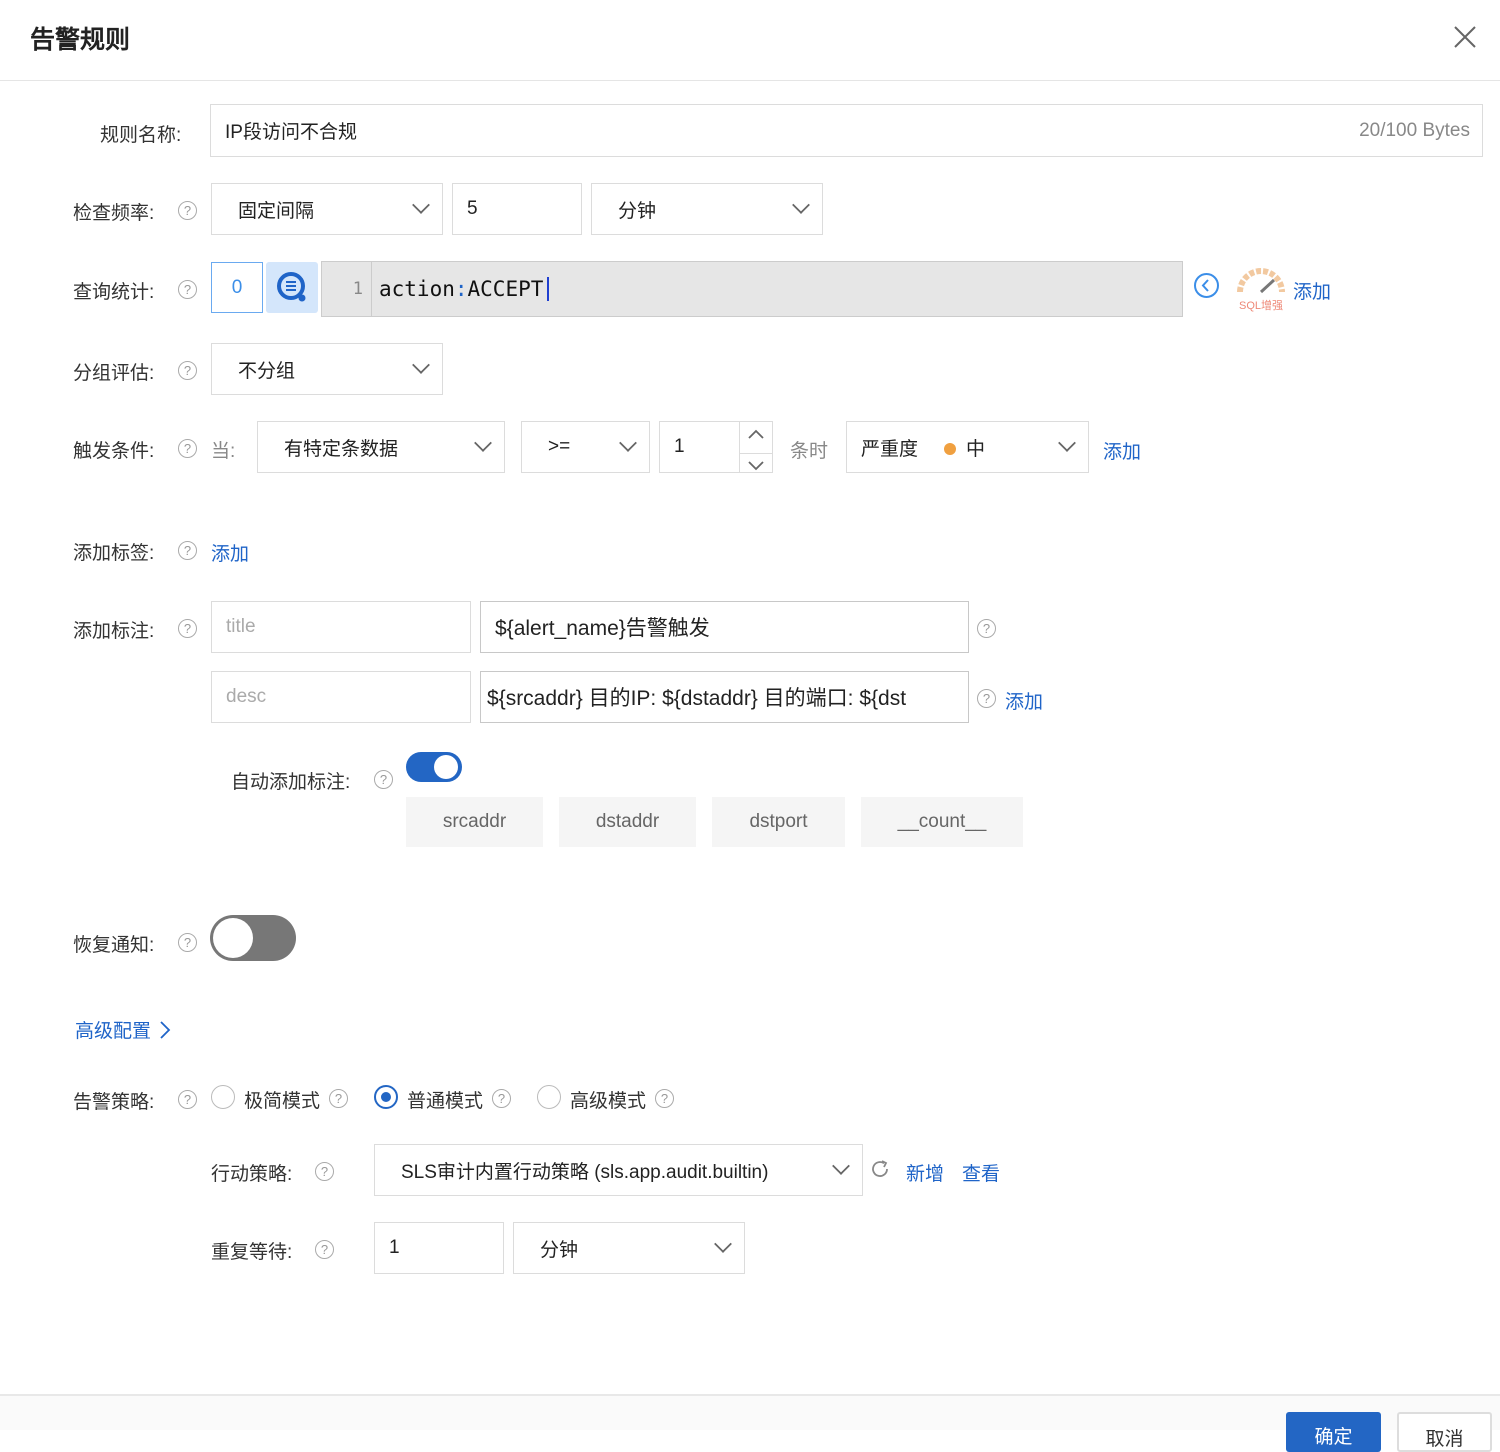 The height and width of the screenshot is (1452, 1500). I want to click on check-freq-label: 检查频率:, so click(114, 213).